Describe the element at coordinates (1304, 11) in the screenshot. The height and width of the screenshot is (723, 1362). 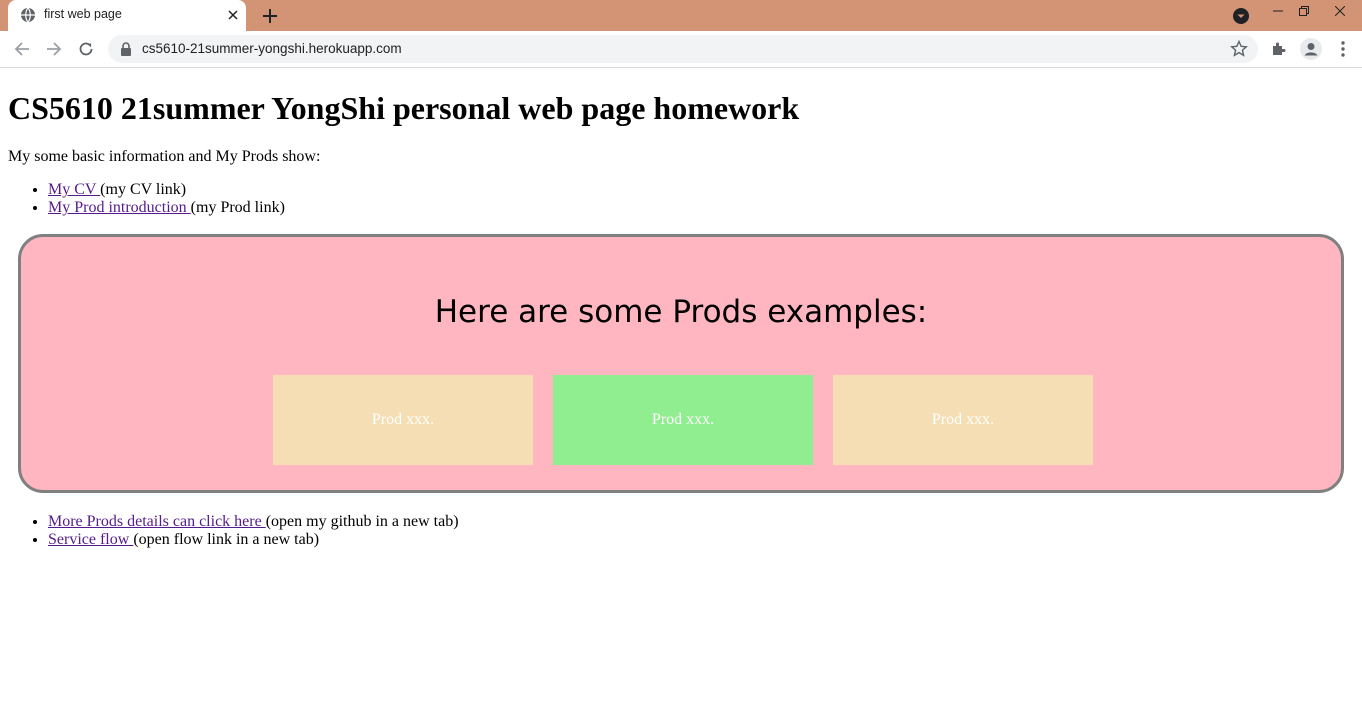
I see `restore-icon` at that location.